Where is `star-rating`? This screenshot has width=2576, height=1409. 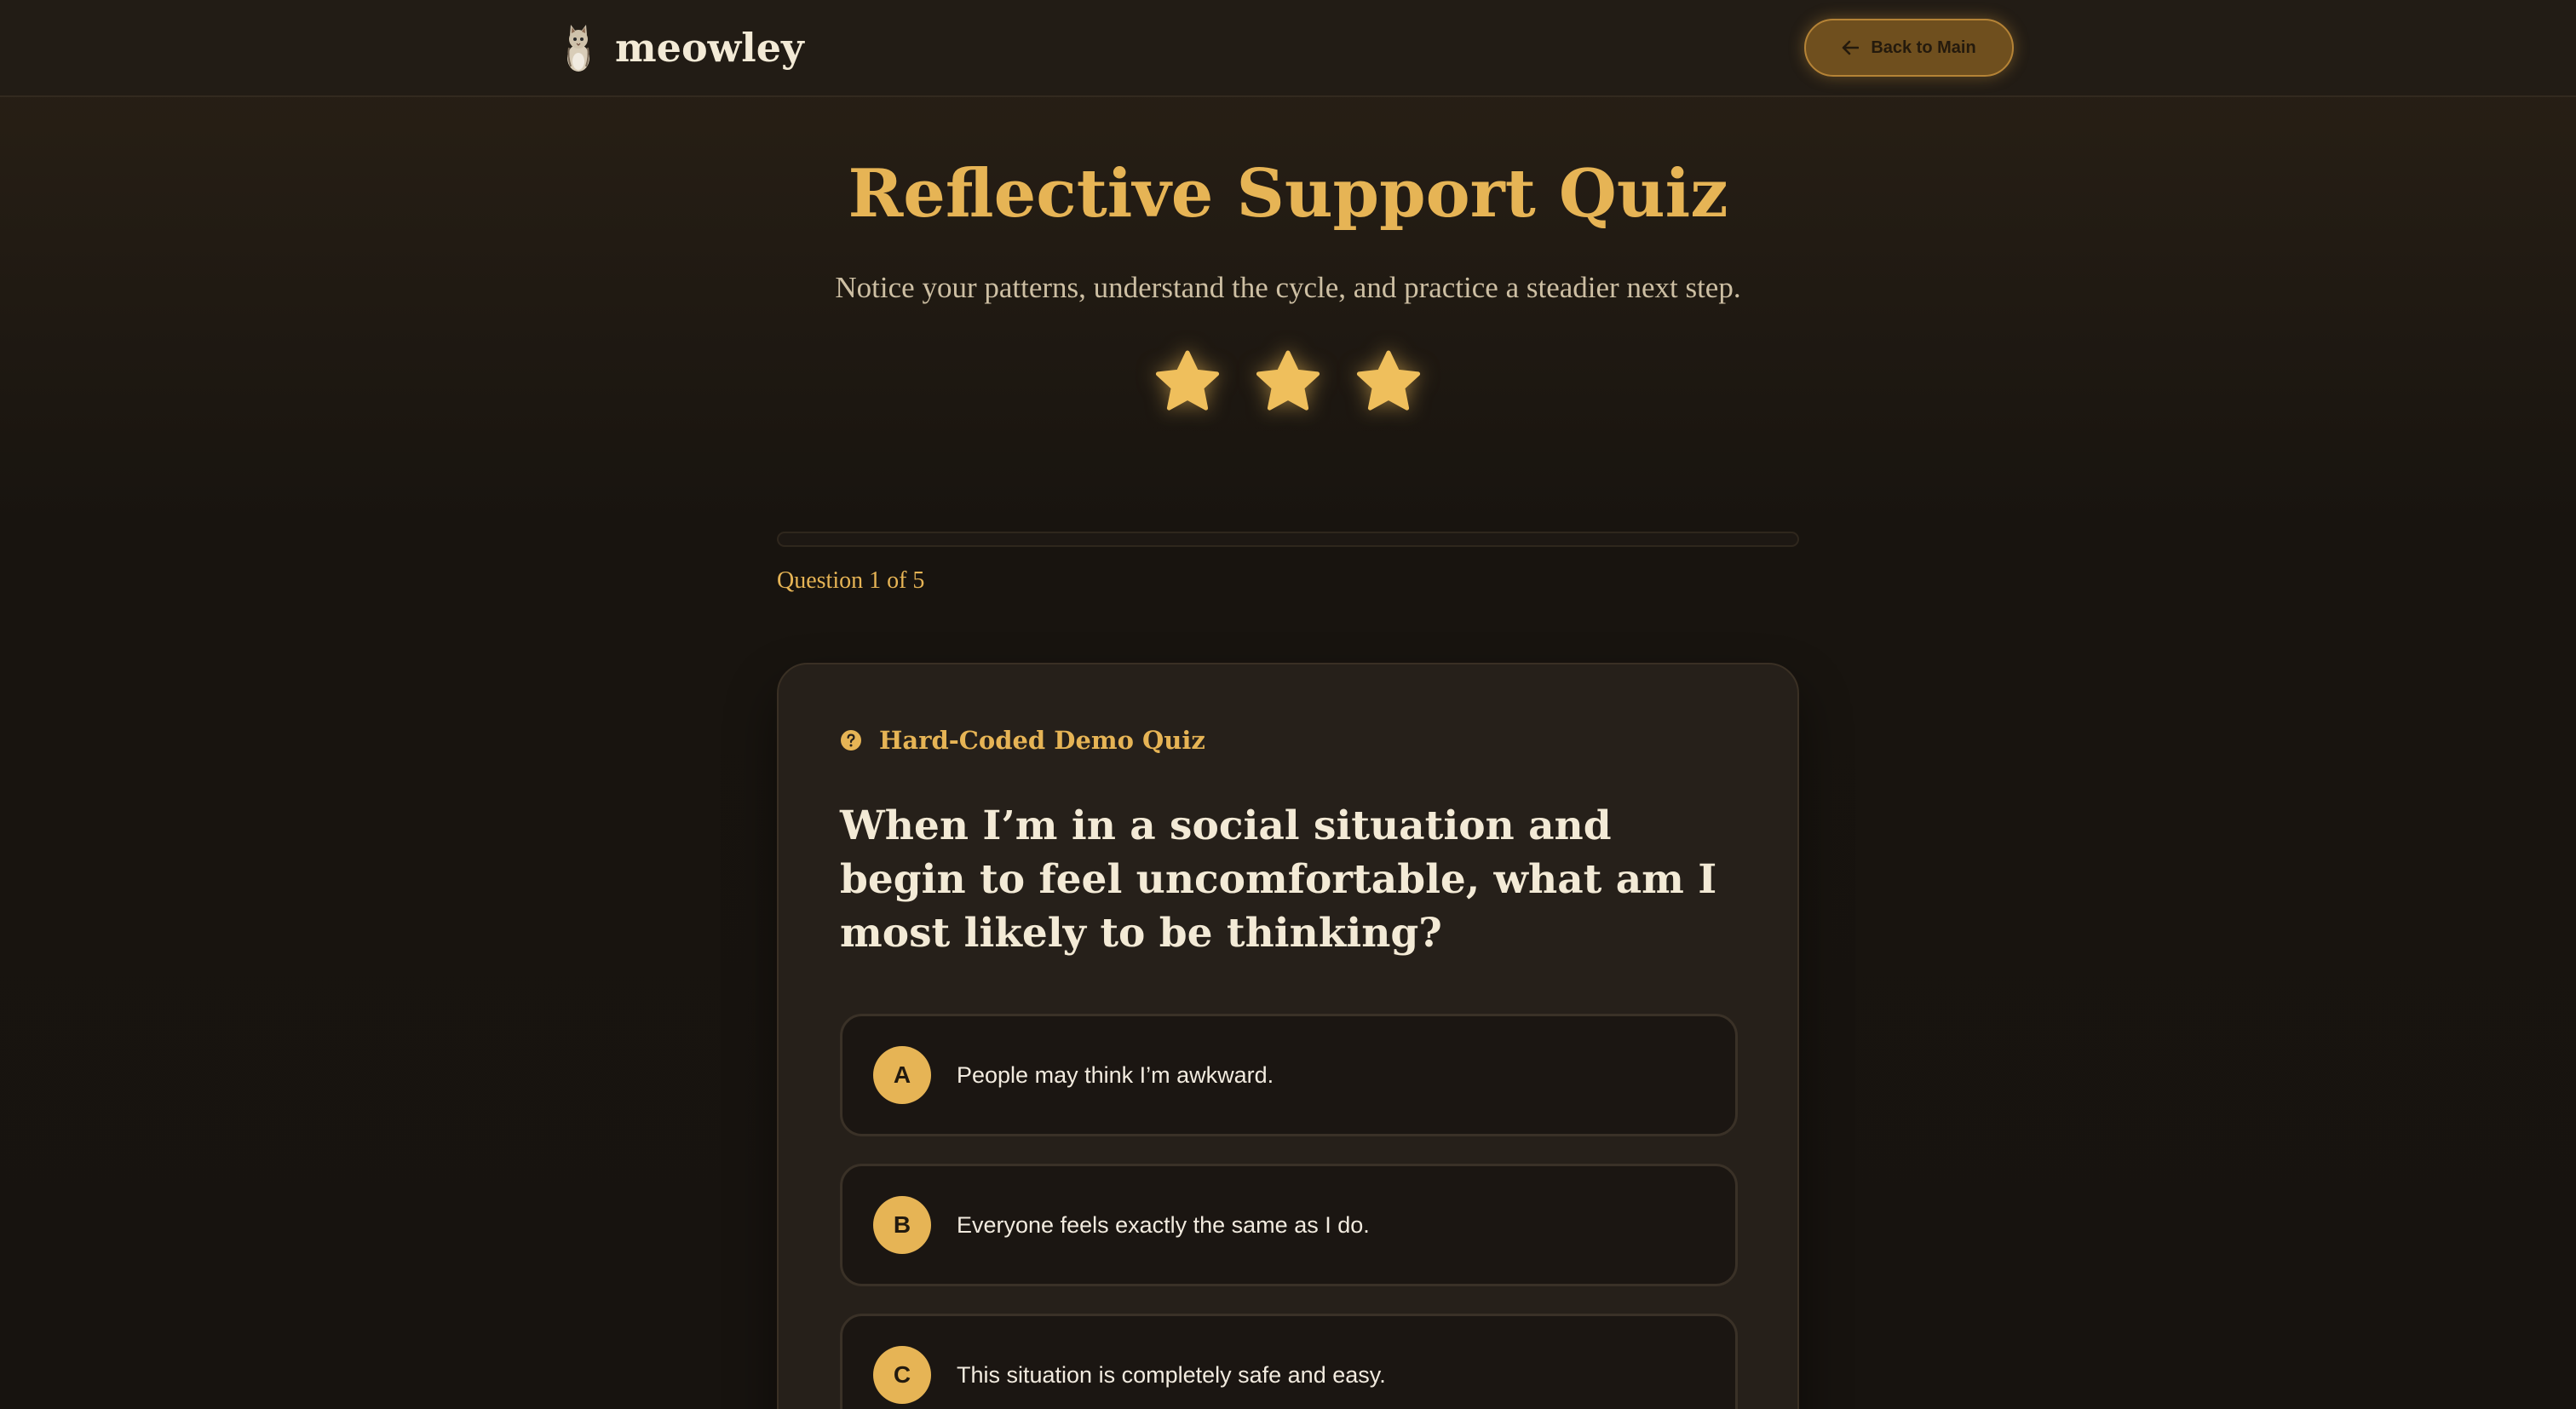 star-rating is located at coordinates (1288, 382).